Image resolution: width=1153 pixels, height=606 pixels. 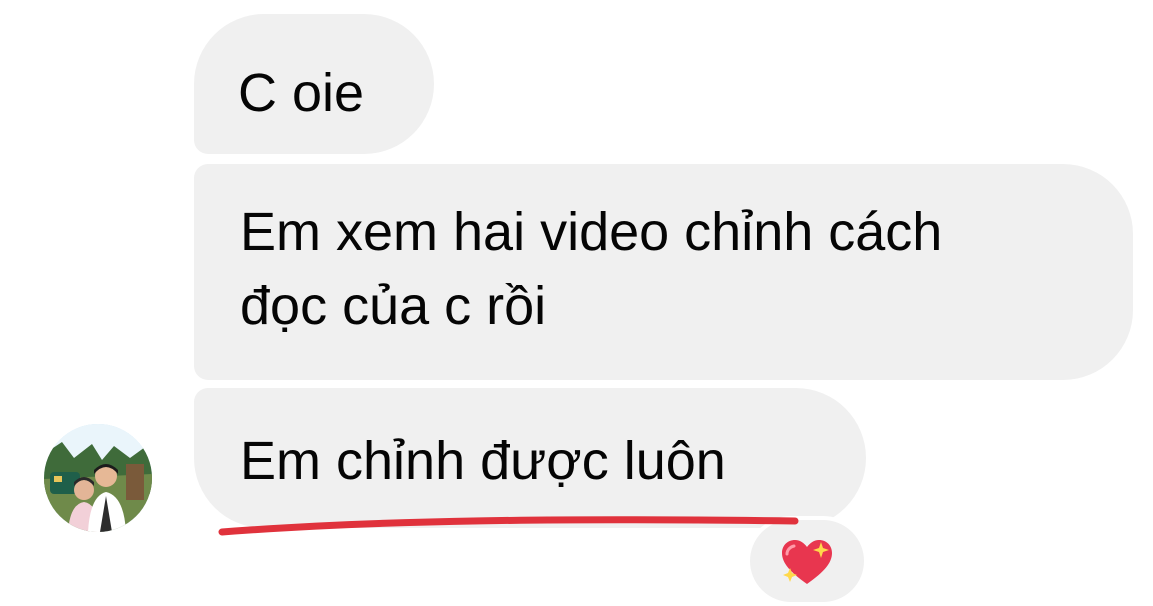 What do you see at coordinates (591, 232) in the screenshot?
I see `message-text: Em xem hai video chỉnh cách` at bounding box center [591, 232].